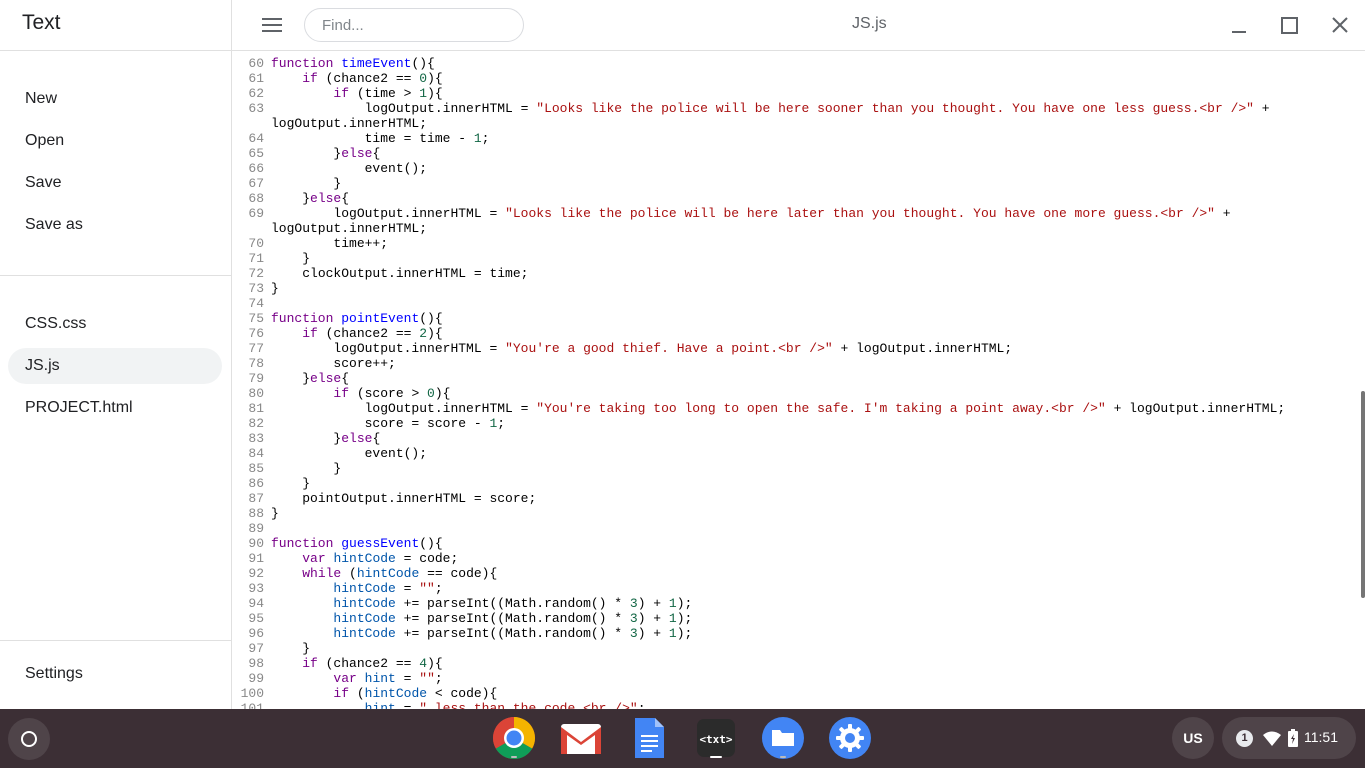  What do you see at coordinates (792, 498) in the screenshot?
I see `code-line: 87 pointOutput.innerHTML = score;` at bounding box center [792, 498].